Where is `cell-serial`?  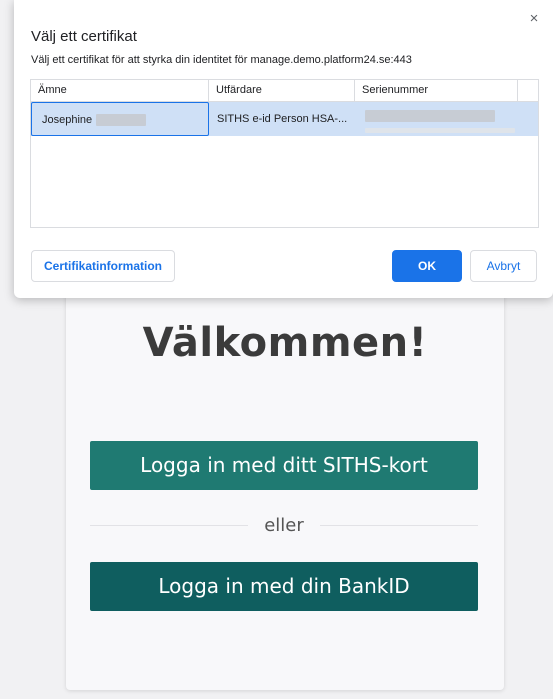
cell-serial is located at coordinates (440, 119).